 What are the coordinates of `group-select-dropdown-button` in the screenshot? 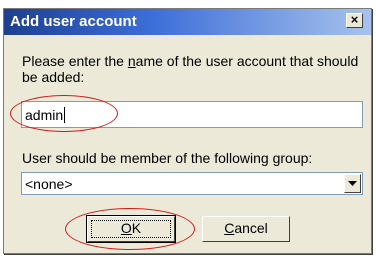 It's located at (352, 183).